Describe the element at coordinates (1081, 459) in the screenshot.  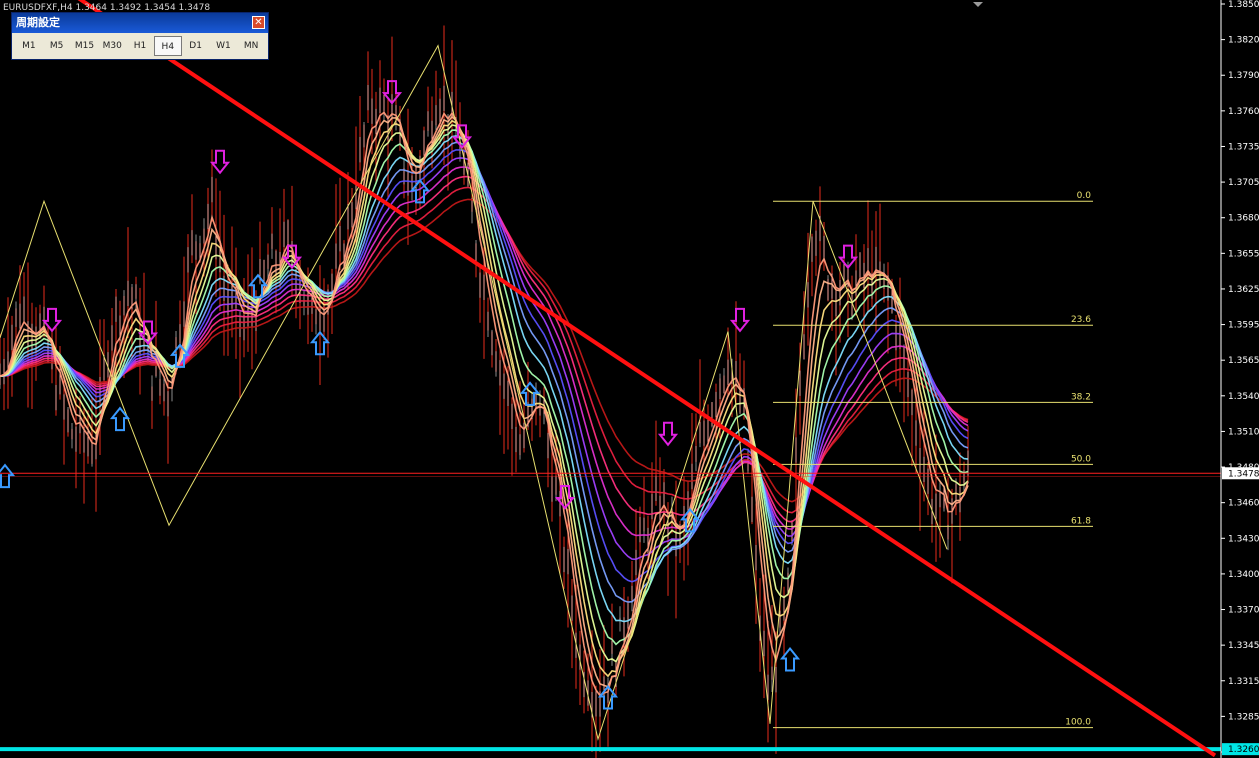
I see `fibo-level-label: 50.0` at that location.